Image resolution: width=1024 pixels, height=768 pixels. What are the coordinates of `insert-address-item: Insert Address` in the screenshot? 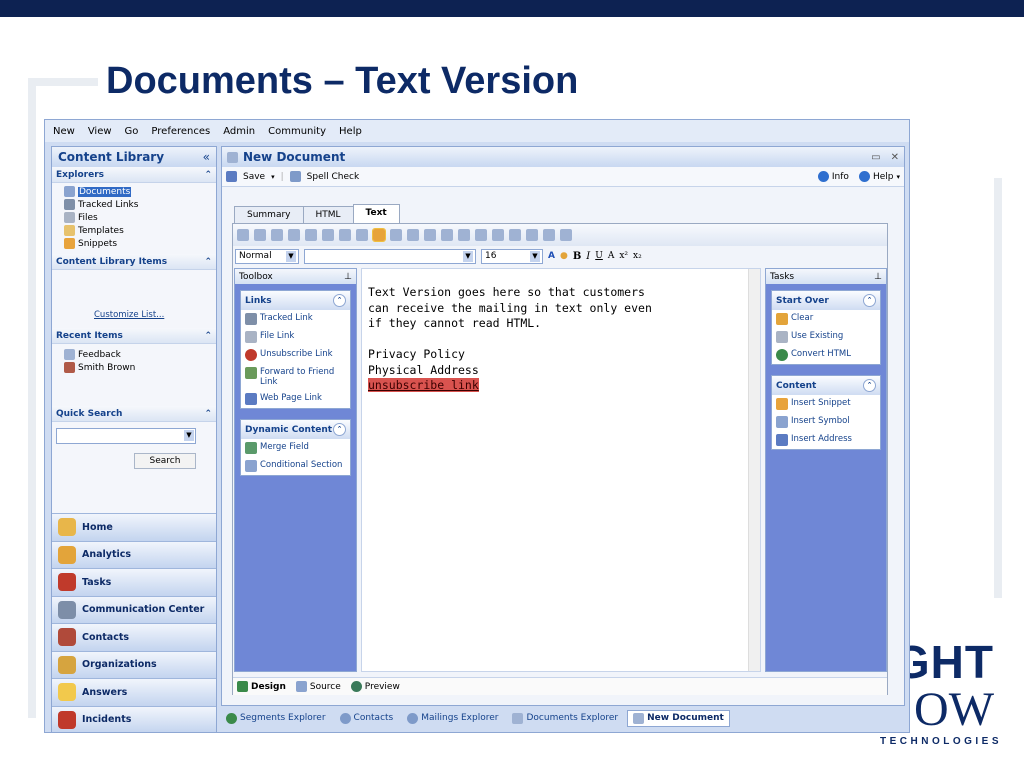 It's located at (826, 440).